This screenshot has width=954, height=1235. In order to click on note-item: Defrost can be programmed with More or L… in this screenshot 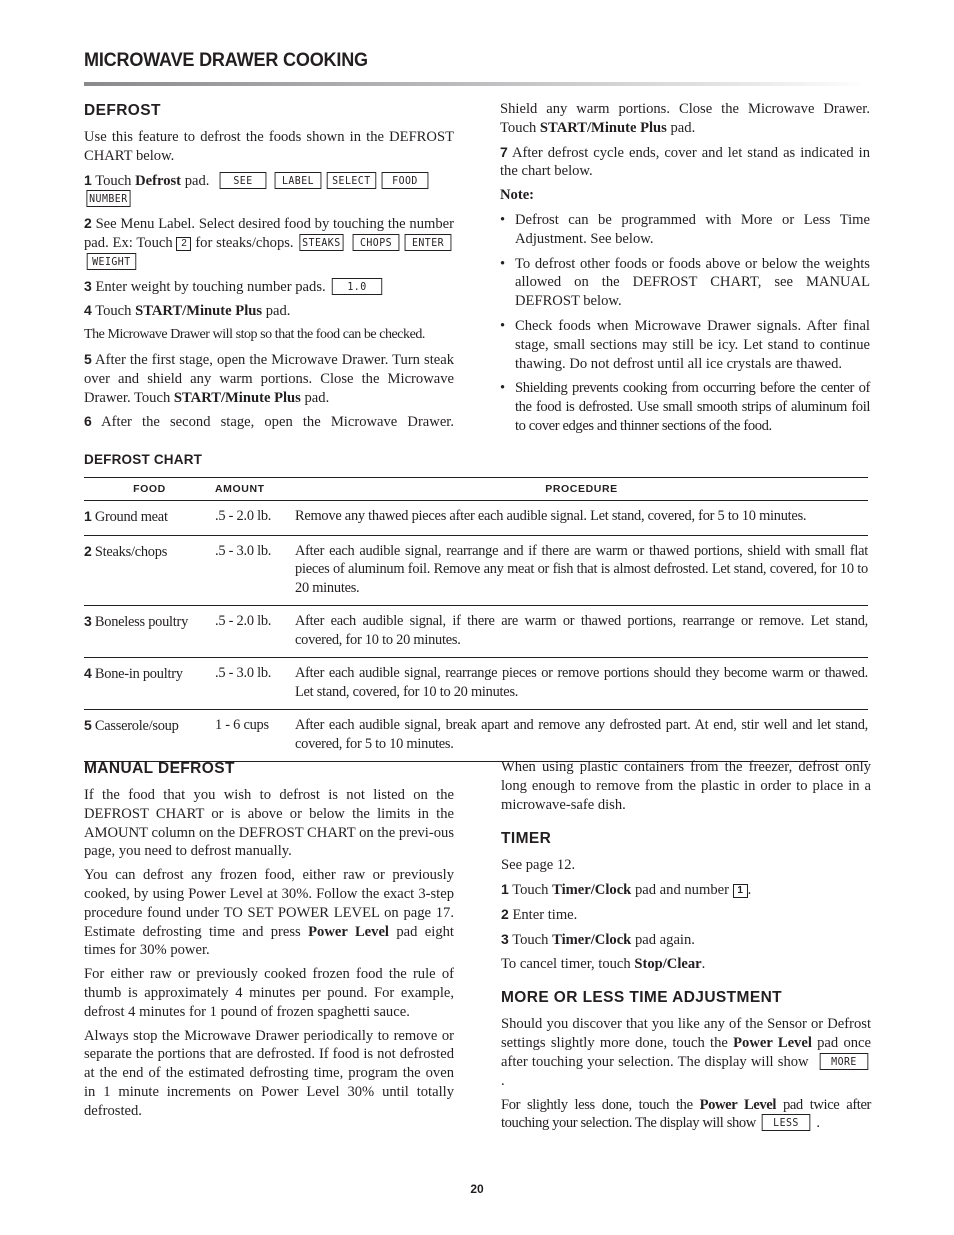, I will do `click(685, 230)`.